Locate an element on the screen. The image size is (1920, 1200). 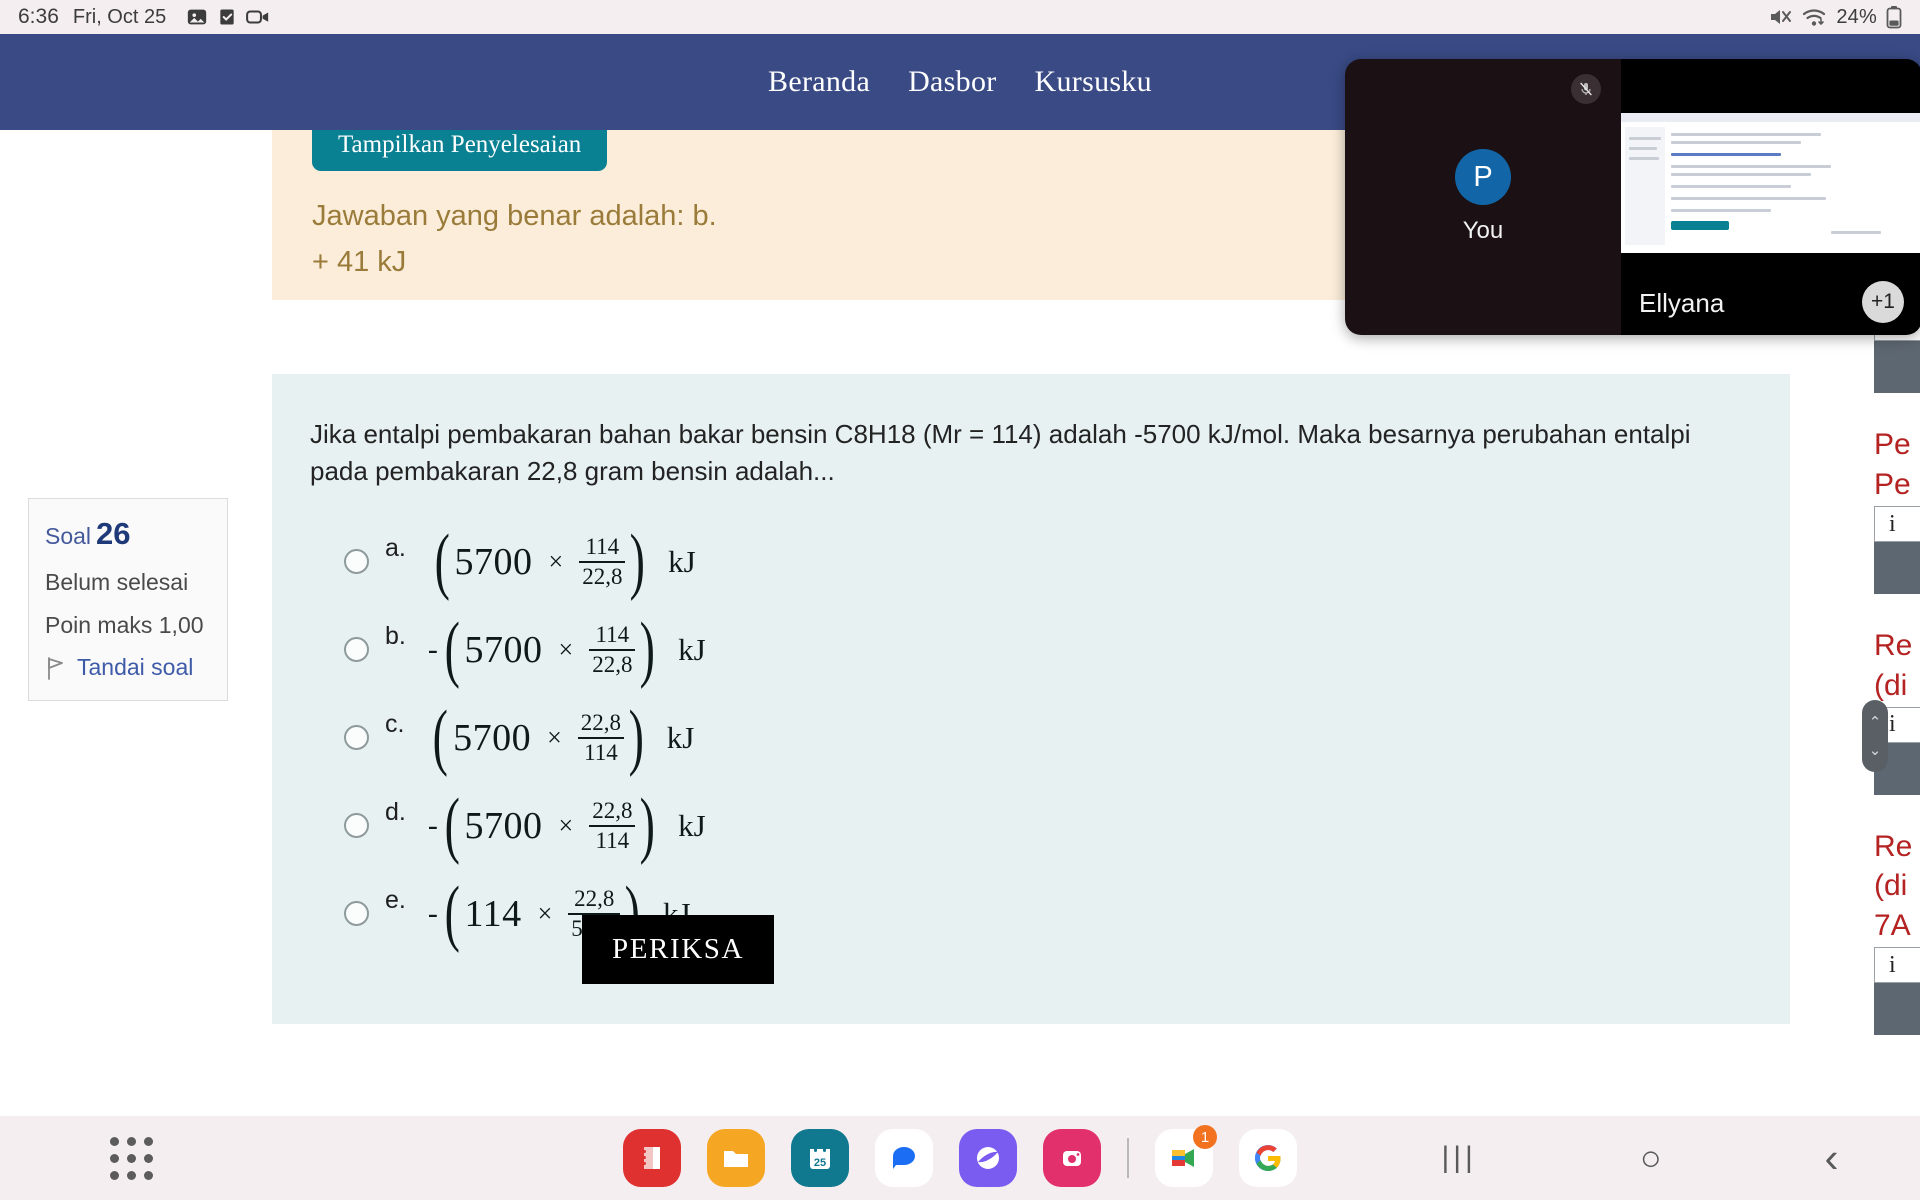
globe-glyph is located at coordinates (988, 1158).